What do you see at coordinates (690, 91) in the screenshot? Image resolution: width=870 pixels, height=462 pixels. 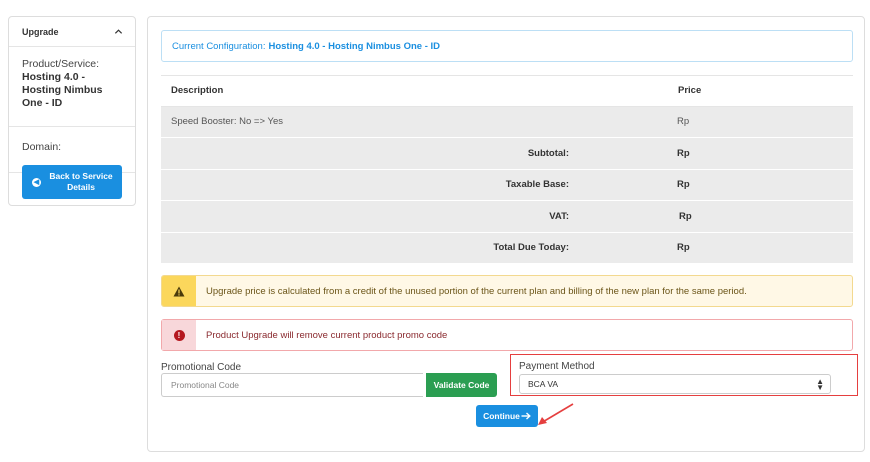 I see `header-price: Price` at bounding box center [690, 91].